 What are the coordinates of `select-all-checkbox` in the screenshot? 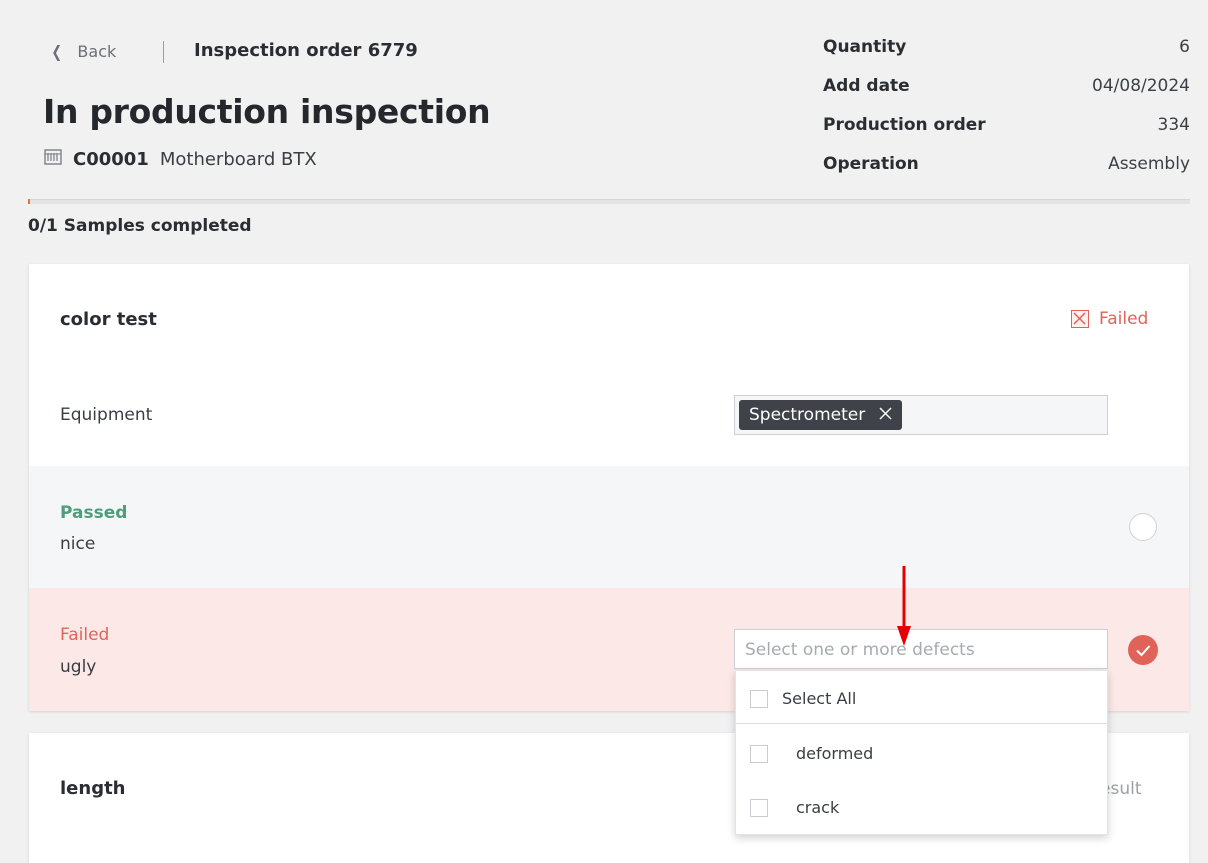 It's located at (759, 698).